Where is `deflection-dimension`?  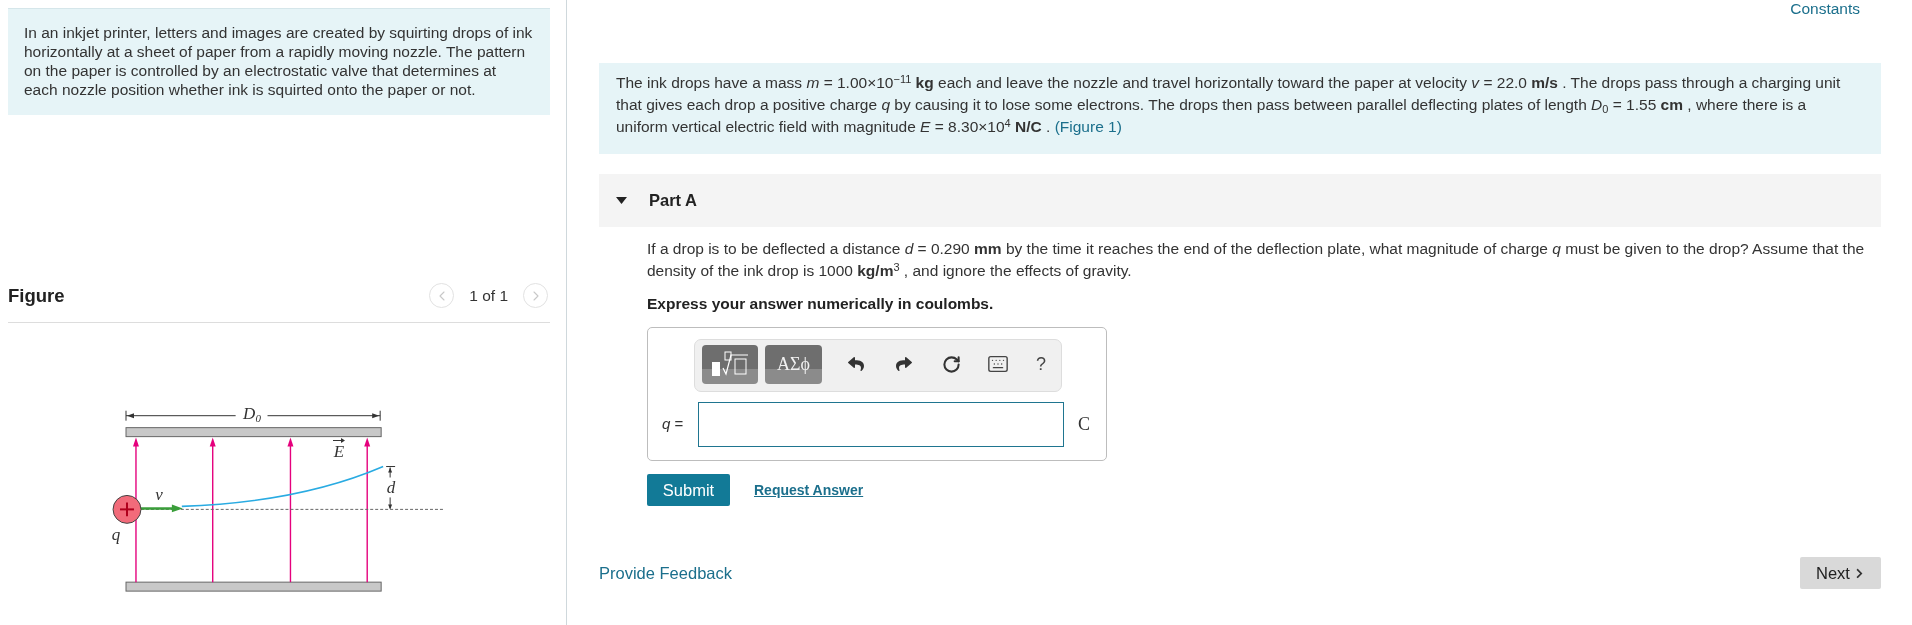 deflection-dimension is located at coordinates (390, 488).